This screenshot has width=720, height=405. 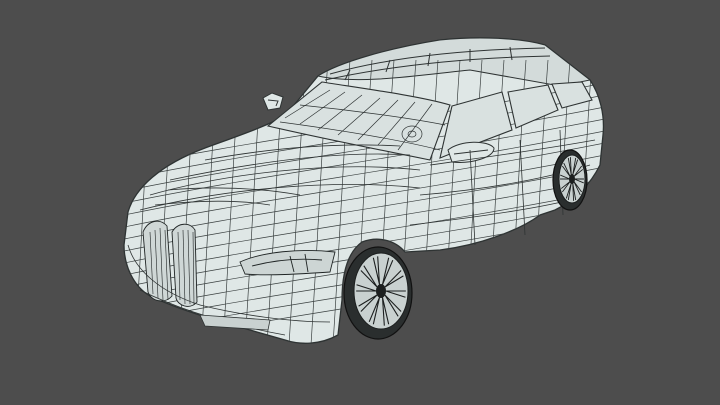 What do you see at coordinates (273, 101) in the screenshot?
I see `floating-part` at bounding box center [273, 101].